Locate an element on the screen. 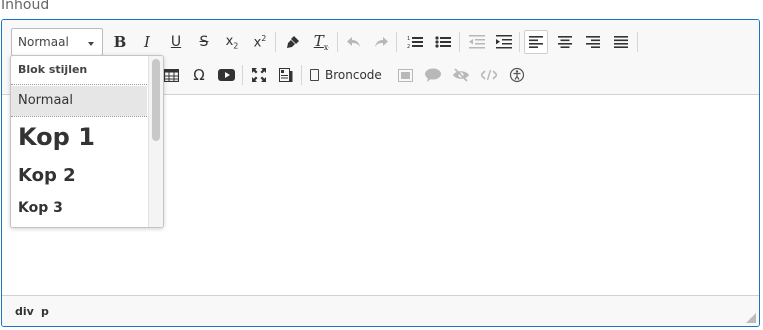 Image resolution: width=763 pixels, height=330 pixels. format-combo: Normaal is located at coordinates (57, 42).